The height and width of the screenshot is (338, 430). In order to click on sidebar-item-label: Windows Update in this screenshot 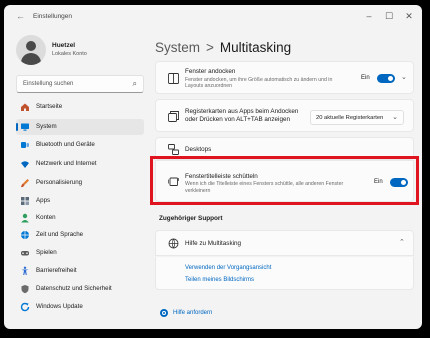, I will do `click(59, 306)`.